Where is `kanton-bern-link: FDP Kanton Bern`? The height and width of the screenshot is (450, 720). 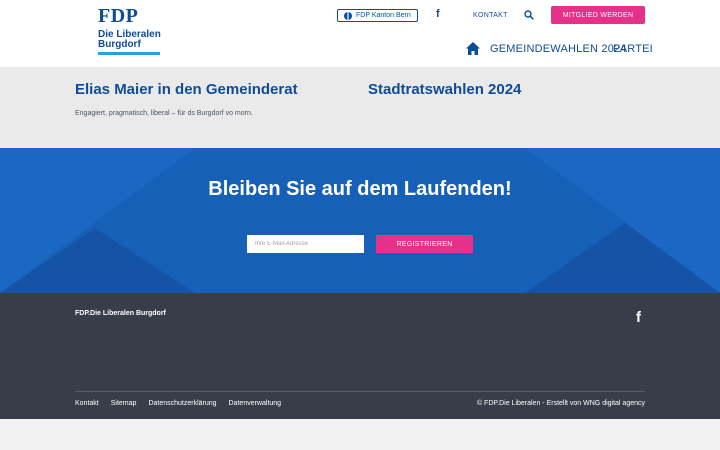 kanton-bern-link: FDP Kanton Bern is located at coordinates (377, 15).